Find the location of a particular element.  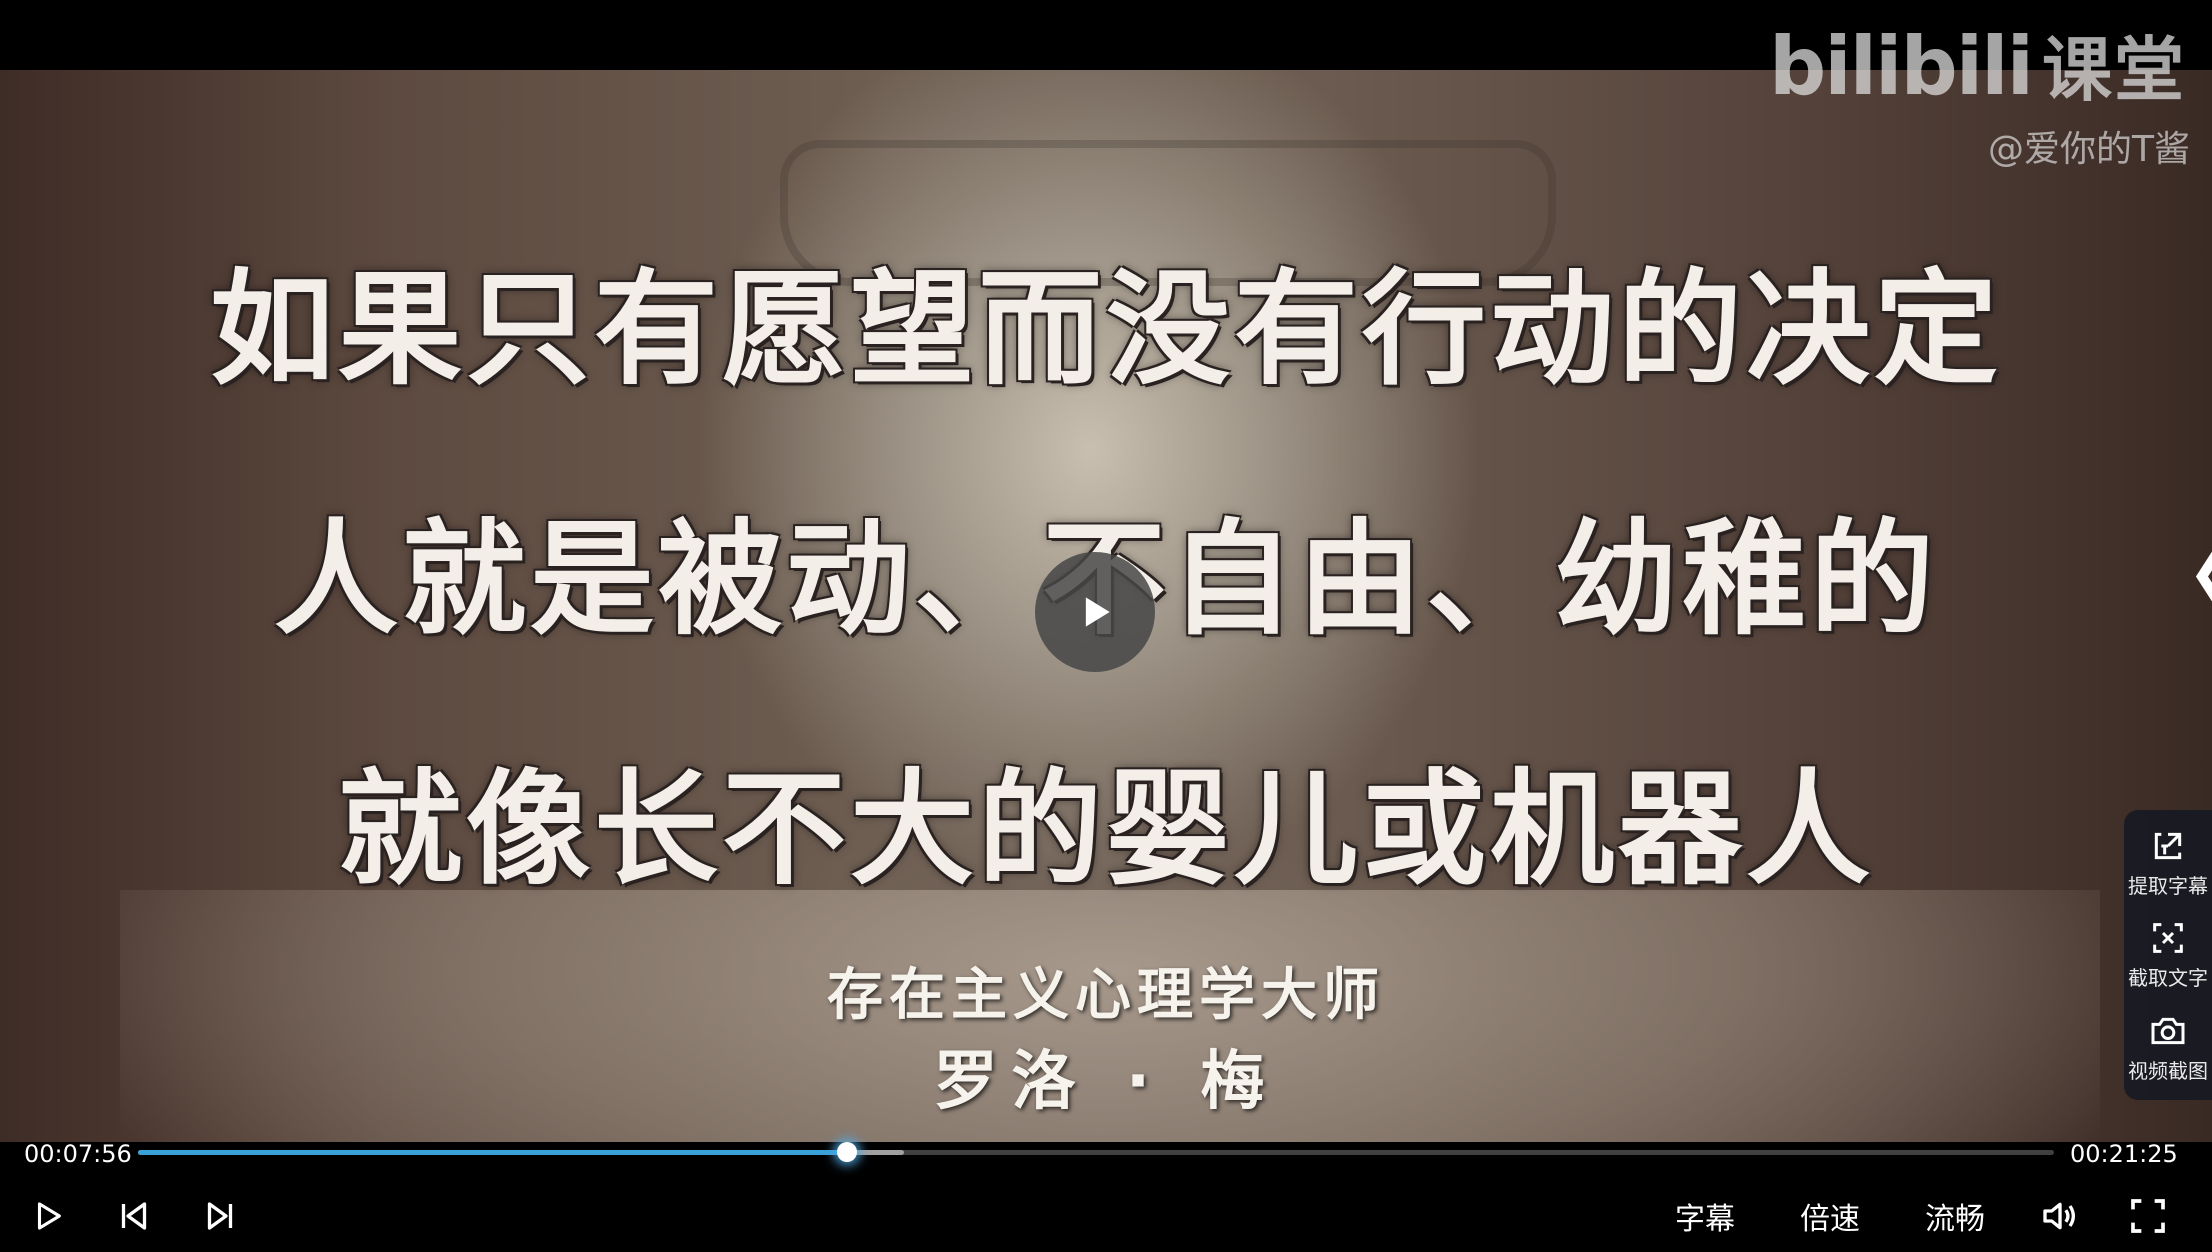

video-caption-line-3: 就像长不大的婴儿或机器人 is located at coordinates (1105, 829).